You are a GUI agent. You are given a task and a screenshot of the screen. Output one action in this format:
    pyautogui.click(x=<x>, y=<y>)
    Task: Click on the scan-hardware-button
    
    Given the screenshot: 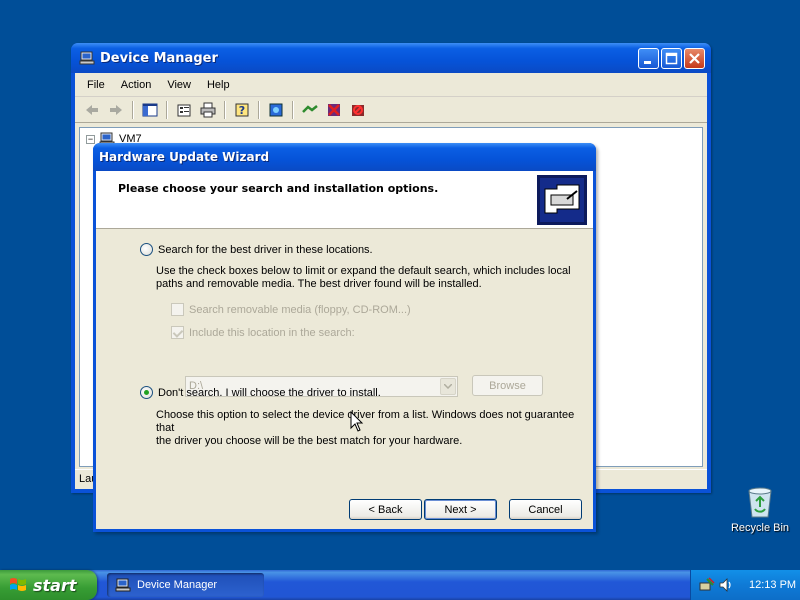 What is the action you would take?
    pyautogui.click(x=276, y=110)
    